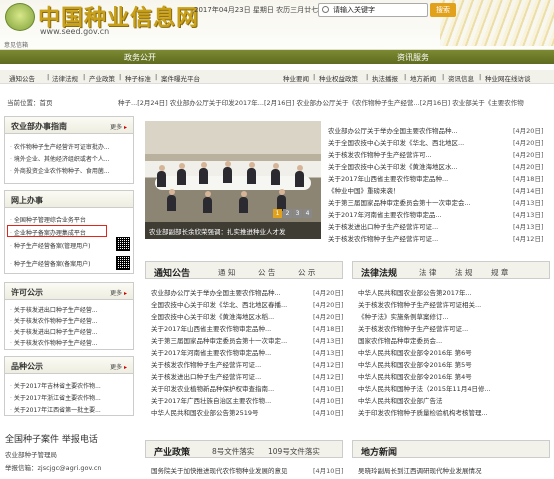  What do you see at coordinates (463, 272) in the screenshot?
I see `tab-regulation: 法 规` at bounding box center [463, 272].